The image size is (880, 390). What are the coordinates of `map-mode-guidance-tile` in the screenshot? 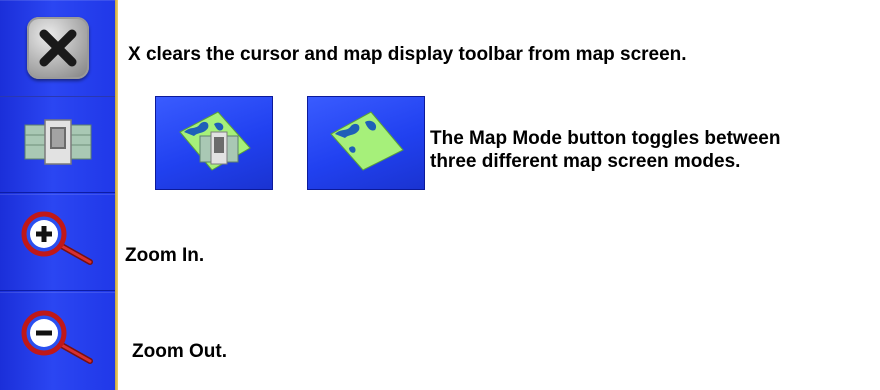 It's located at (214, 143).